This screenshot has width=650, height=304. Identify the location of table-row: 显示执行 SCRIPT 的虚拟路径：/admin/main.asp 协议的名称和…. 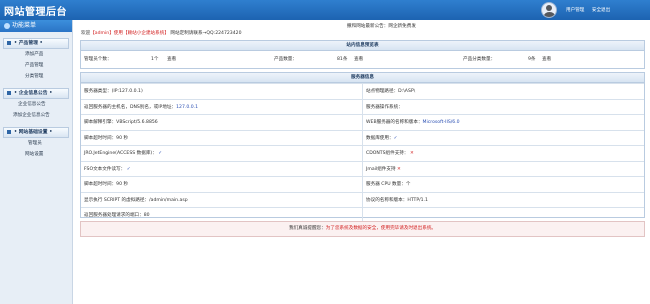
(362, 199).